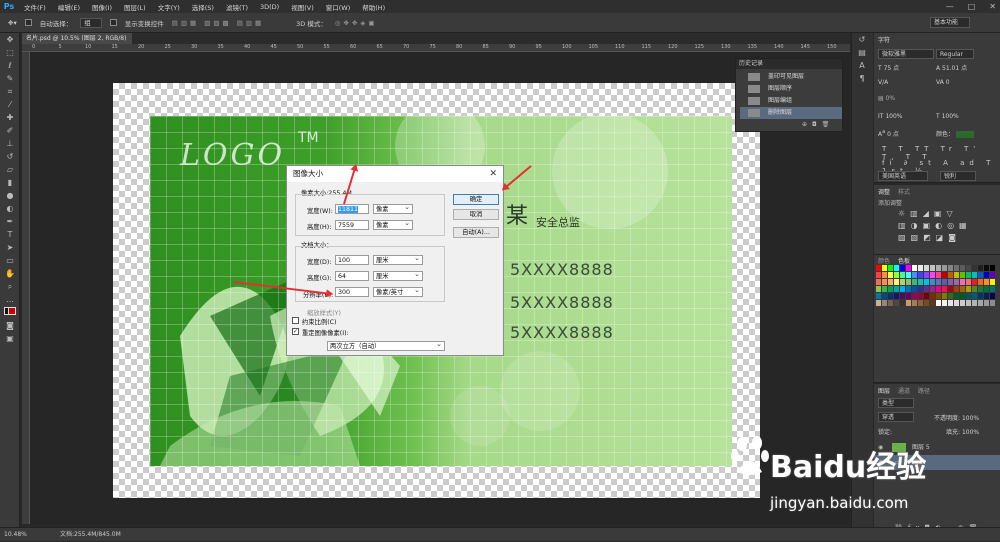 The width and height of the screenshot is (1000, 542). What do you see at coordinates (218, 23) in the screenshot?
I see `align-icons: ▤▥▦ ▧▨▩ ▤▥▦` at bounding box center [218, 23].